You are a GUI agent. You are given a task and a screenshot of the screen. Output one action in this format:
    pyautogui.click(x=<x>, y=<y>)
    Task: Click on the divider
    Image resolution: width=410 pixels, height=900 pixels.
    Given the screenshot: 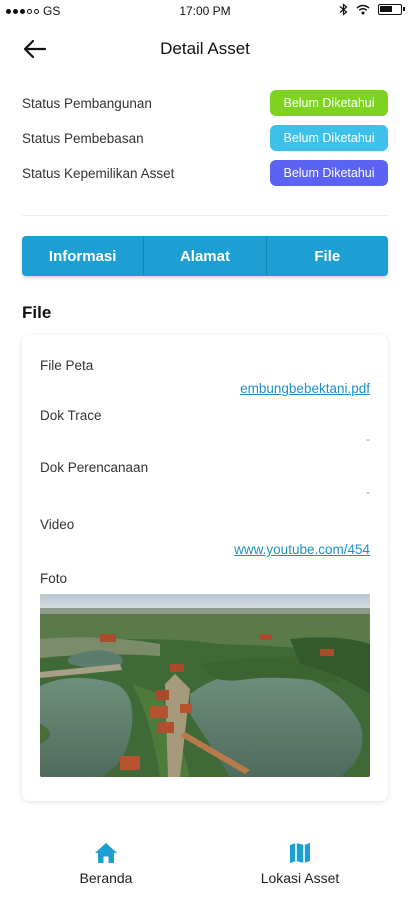 What is the action you would take?
    pyautogui.click(x=205, y=215)
    